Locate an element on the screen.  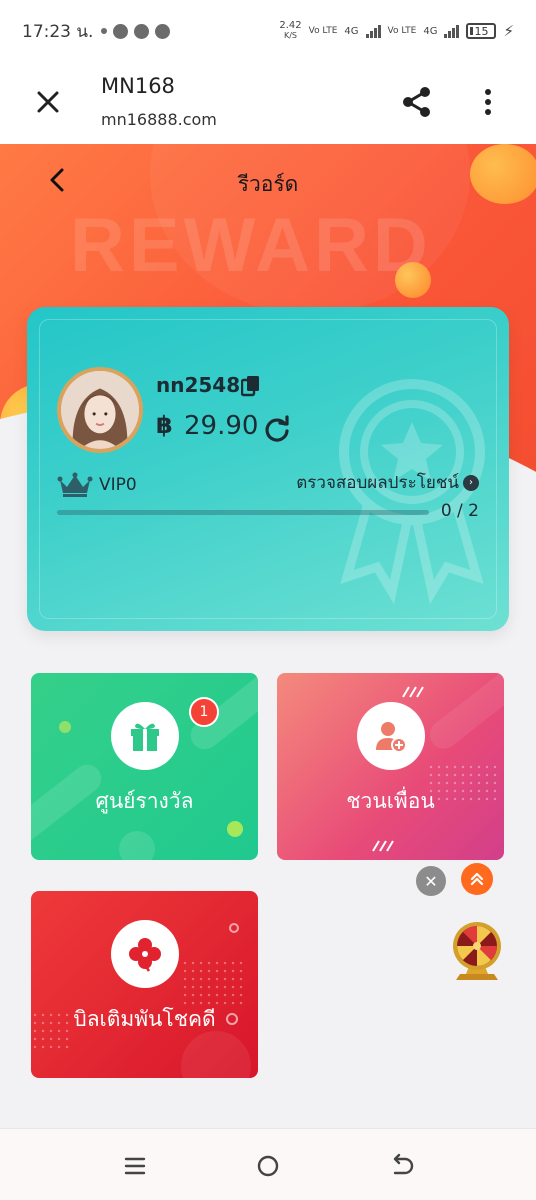
reward-center-tile: 1 ศูนย์รางวัล is located at coordinates (144, 766).